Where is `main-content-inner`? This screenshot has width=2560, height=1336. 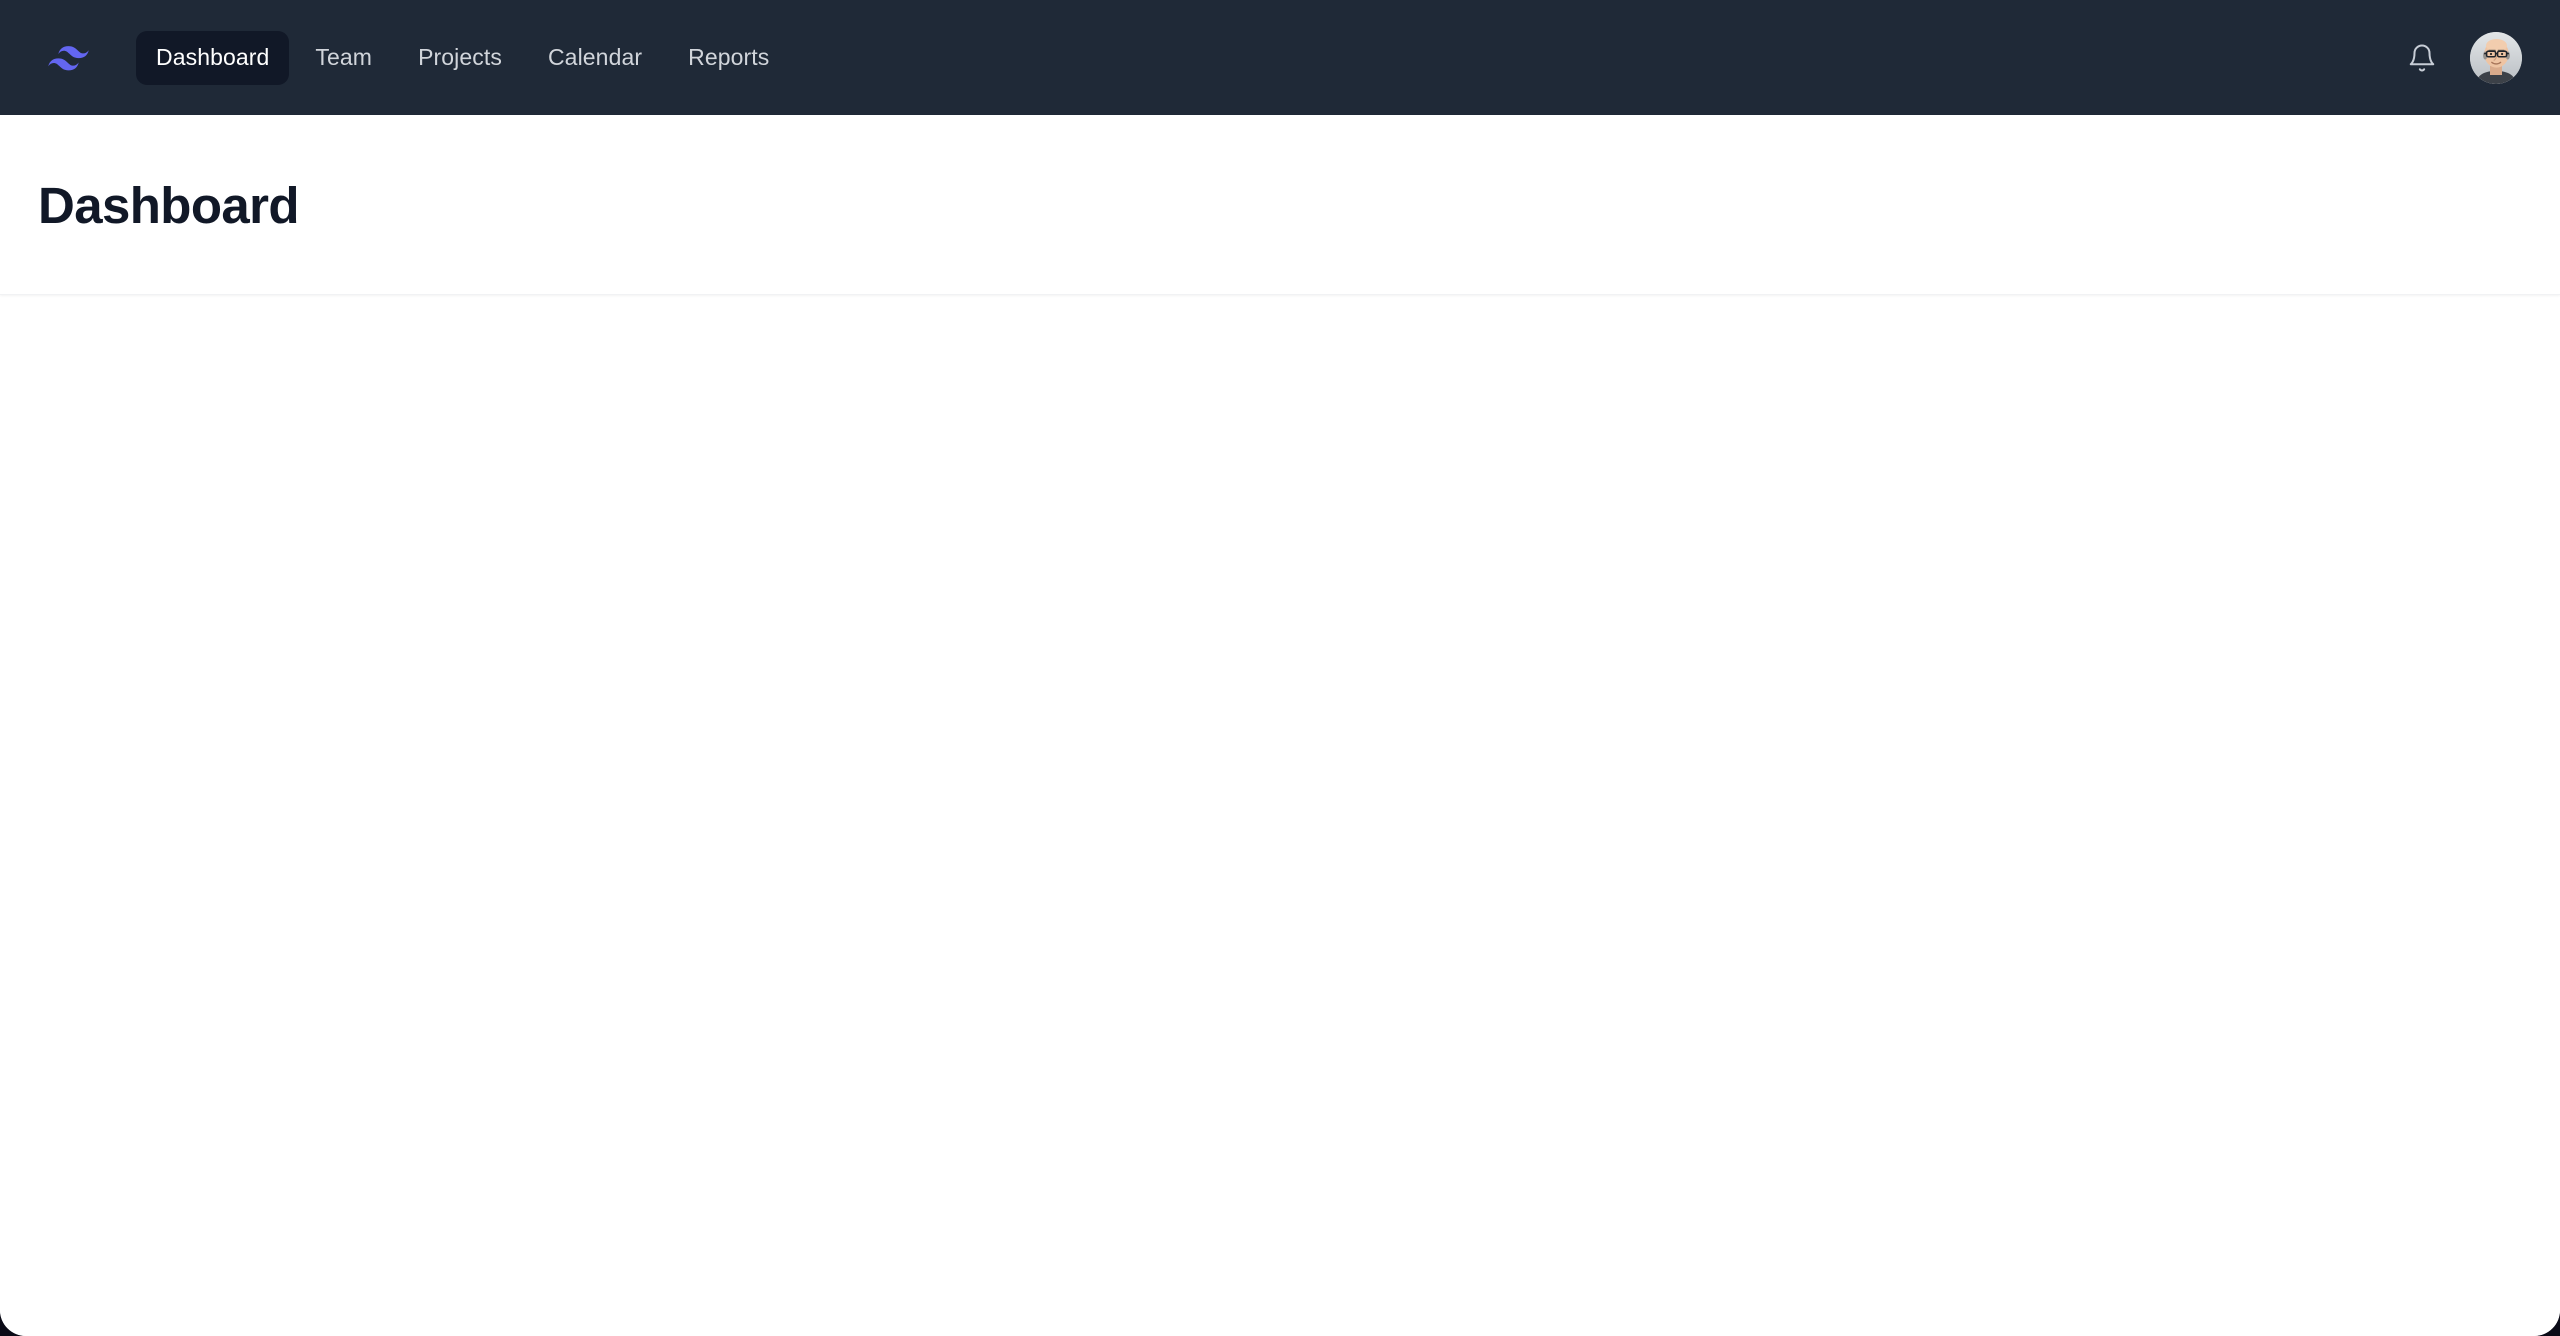 main-content-inner is located at coordinates (1280, 333).